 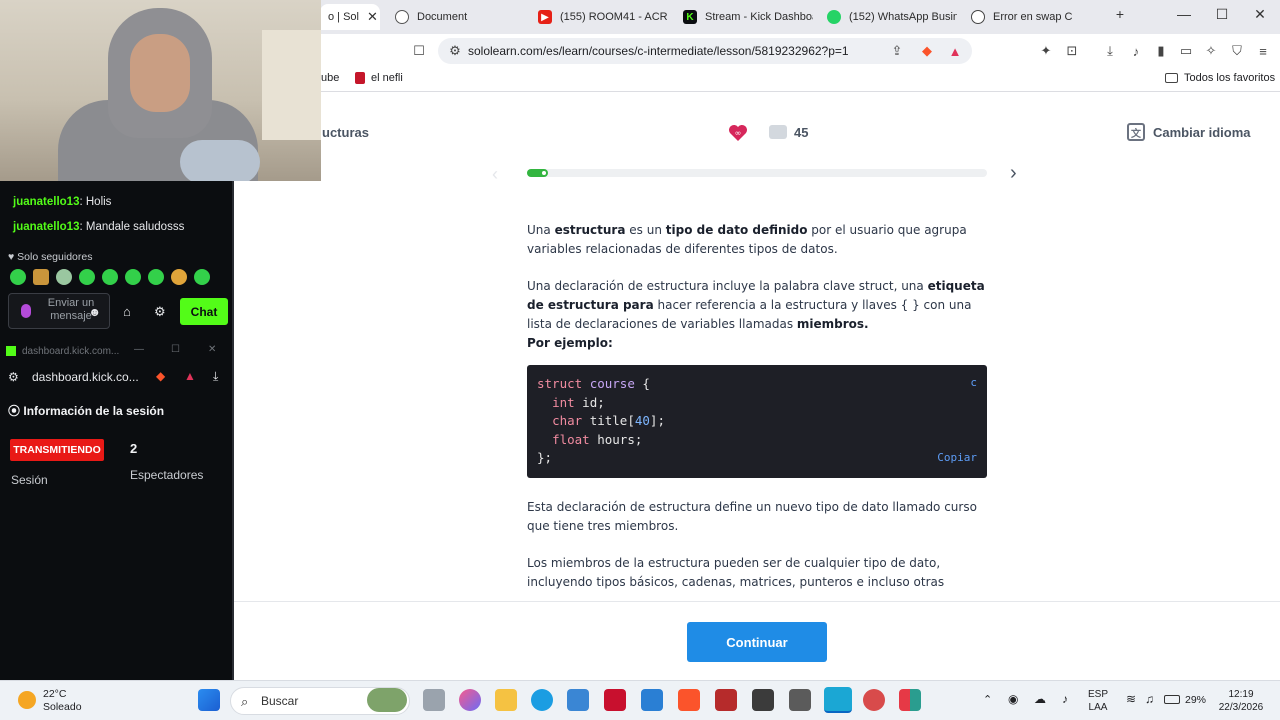 What do you see at coordinates (1136, 132) in the screenshot?
I see `translate-icon: 文` at bounding box center [1136, 132].